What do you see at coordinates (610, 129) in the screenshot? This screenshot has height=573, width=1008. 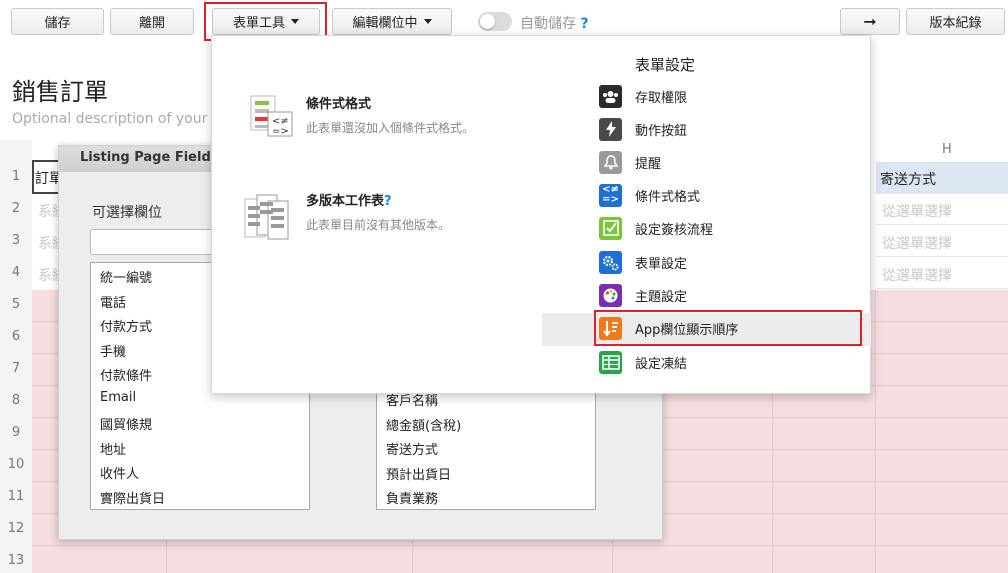 I see `lightning-icon` at bounding box center [610, 129].